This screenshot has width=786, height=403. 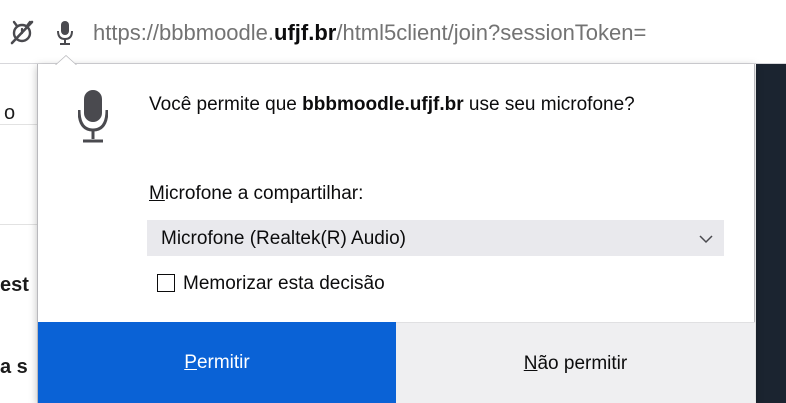 What do you see at coordinates (190, 362) in the screenshot?
I see `allow-accesskey: P` at bounding box center [190, 362].